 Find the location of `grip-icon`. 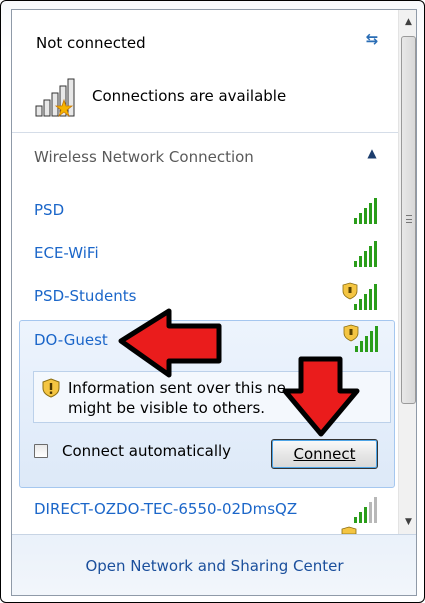

grip-icon is located at coordinates (409, 219).